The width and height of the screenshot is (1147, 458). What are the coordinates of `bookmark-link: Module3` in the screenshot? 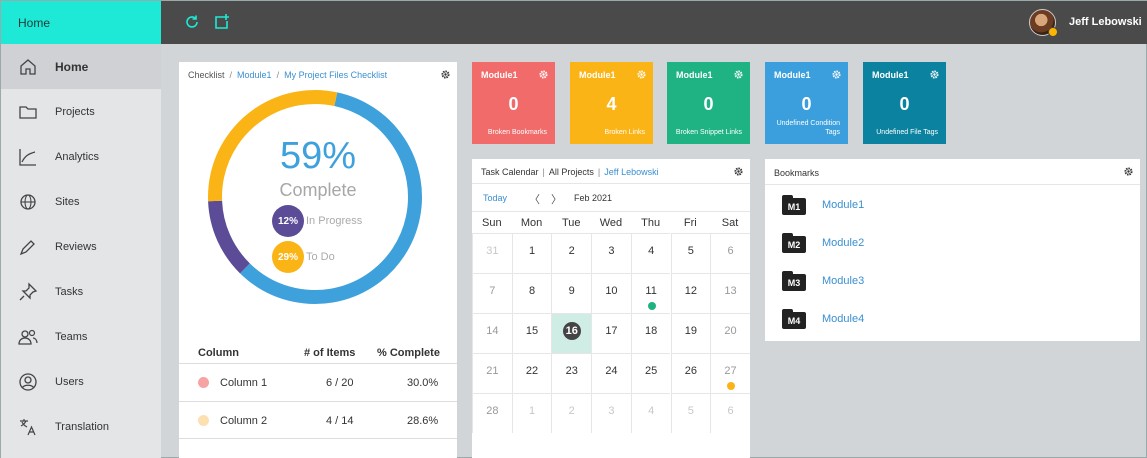 It's located at (843, 281).